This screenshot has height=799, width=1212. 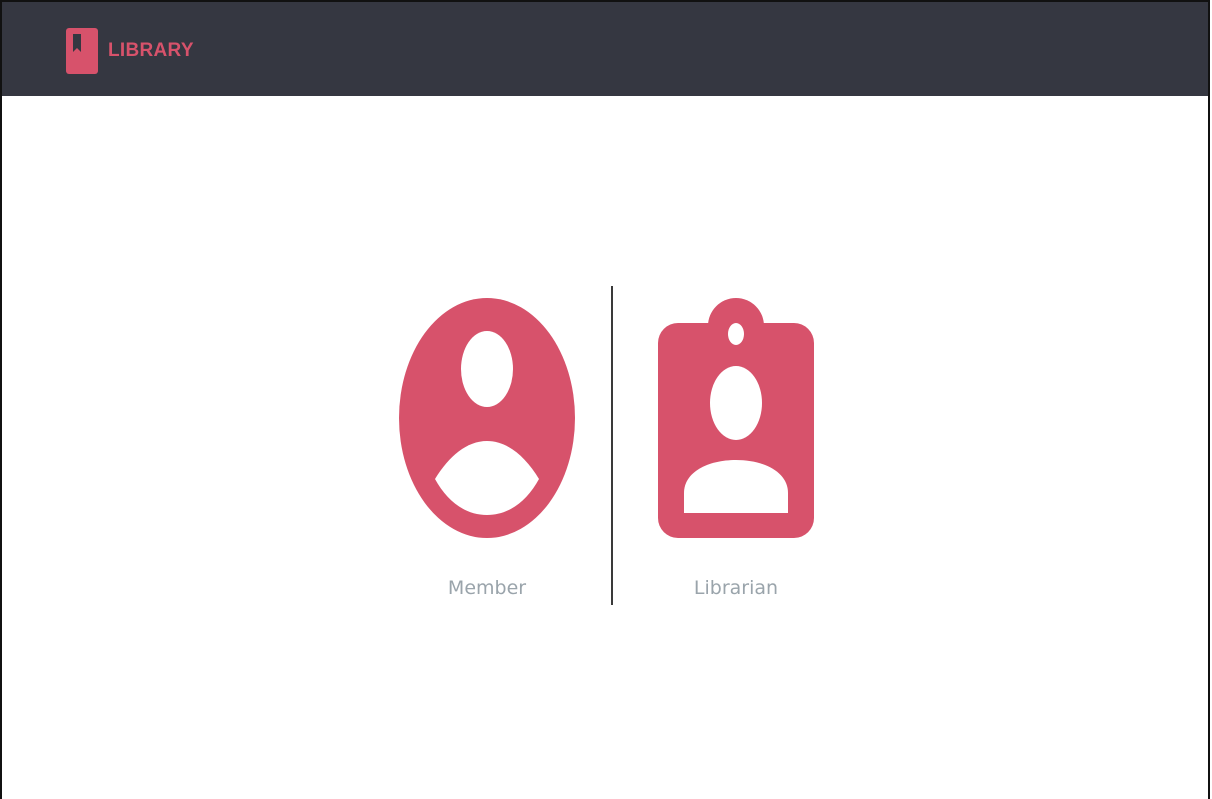 I want to click on librarian-label: Librarian, so click(x=736, y=588).